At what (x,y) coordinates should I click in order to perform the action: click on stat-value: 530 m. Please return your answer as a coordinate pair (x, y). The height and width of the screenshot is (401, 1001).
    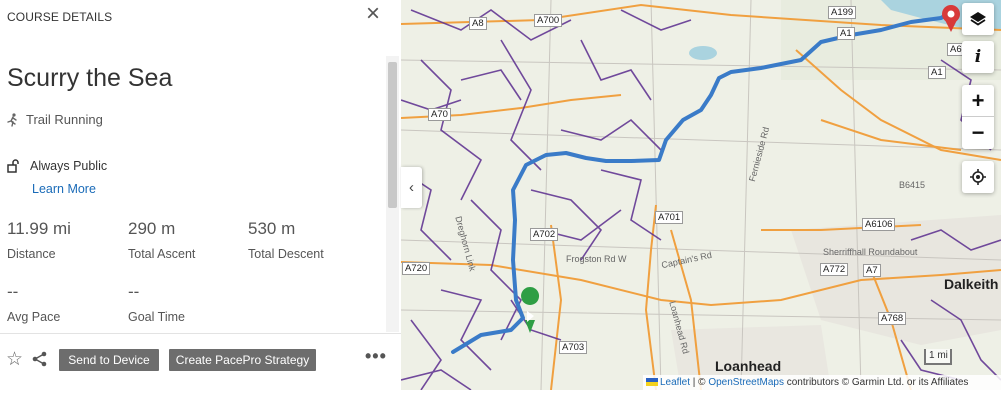
    Looking at the image, I should click on (272, 228).